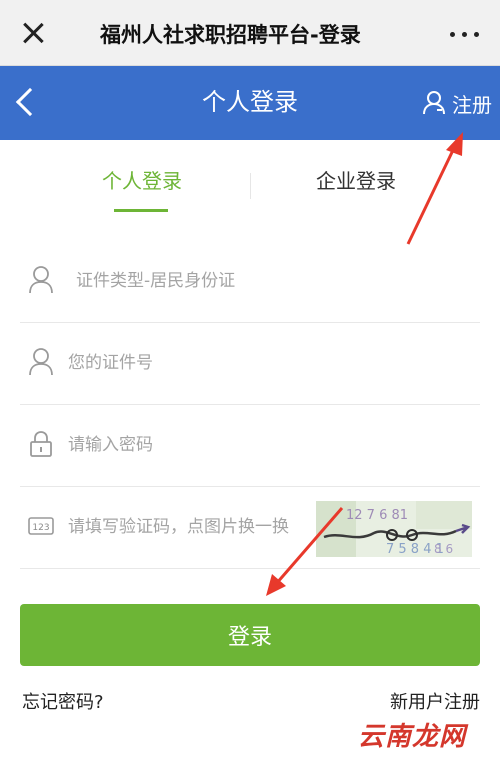 The image size is (500, 760). Describe the element at coordinates (230, 35) in the screenshot. I see `page-title: 福州人社求职招聘平台-登录` at that location.